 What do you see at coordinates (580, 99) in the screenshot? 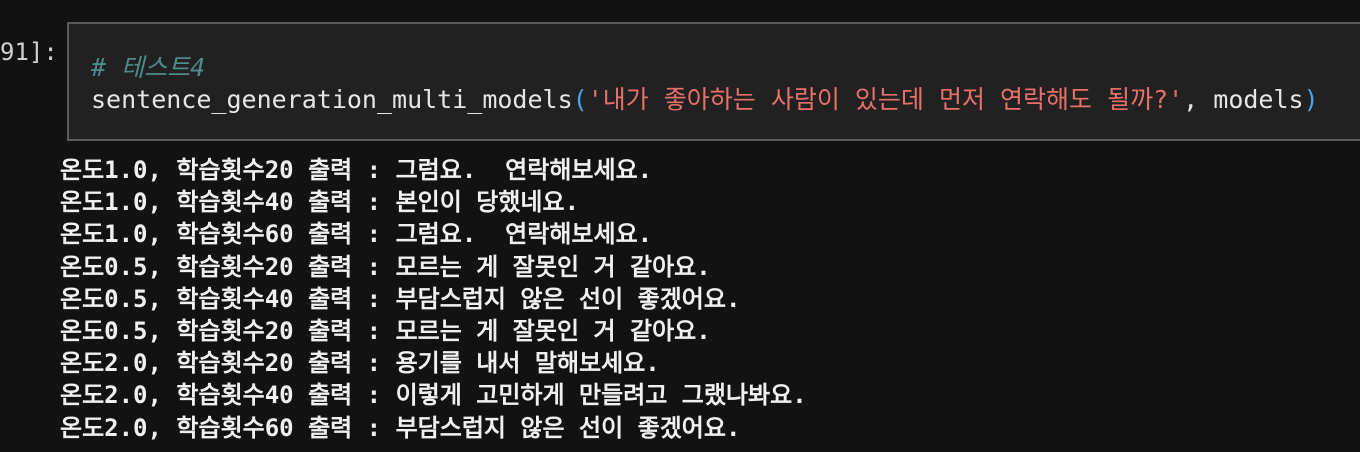
I see `open-paren: (` at bounding box center [580, 99].